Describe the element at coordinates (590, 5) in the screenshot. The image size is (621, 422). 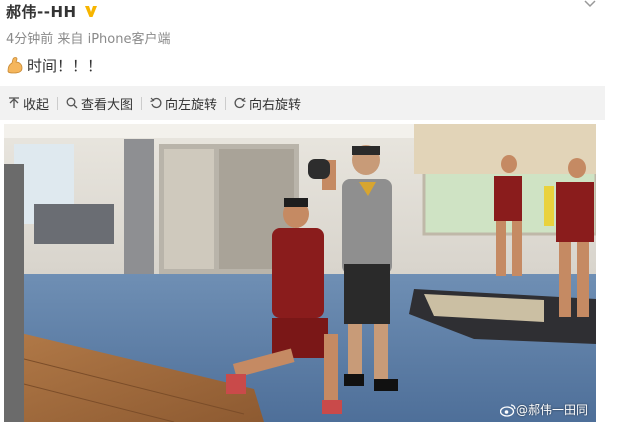
I see `chevron-down-icon` at that location.